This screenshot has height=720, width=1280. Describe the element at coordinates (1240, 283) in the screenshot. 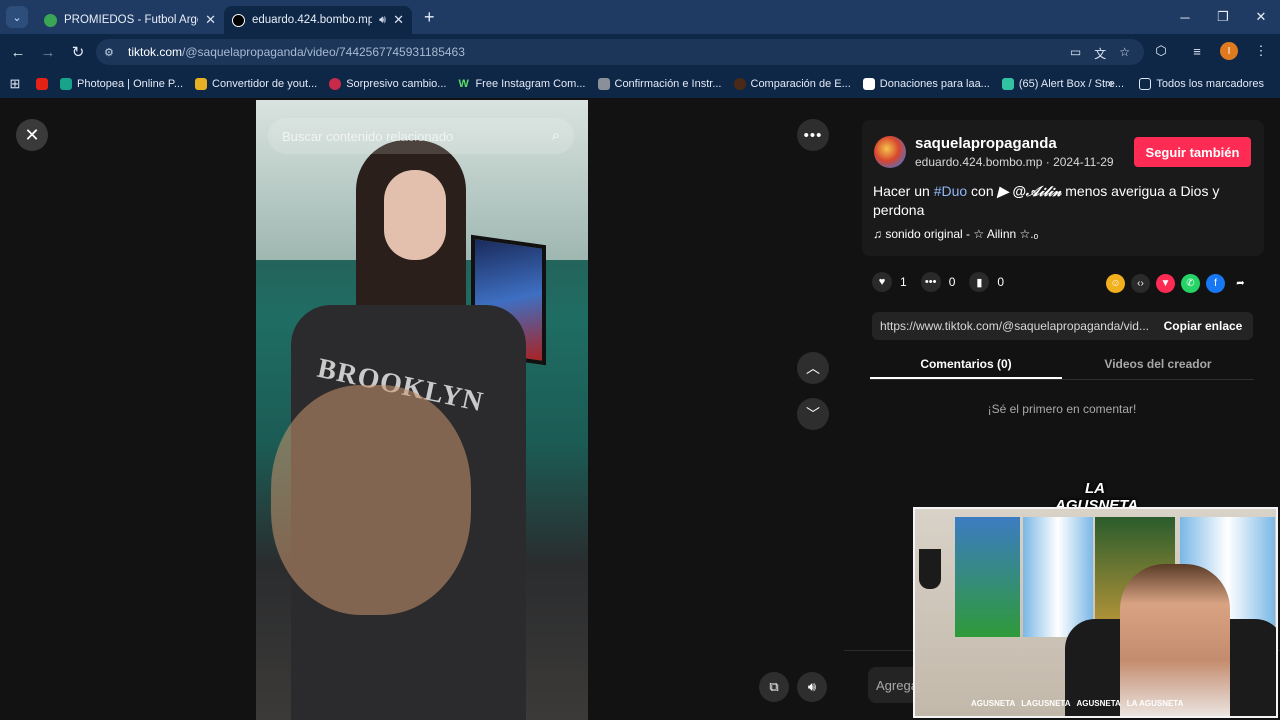

I see `share-arrow-icon: ➦` at that location.